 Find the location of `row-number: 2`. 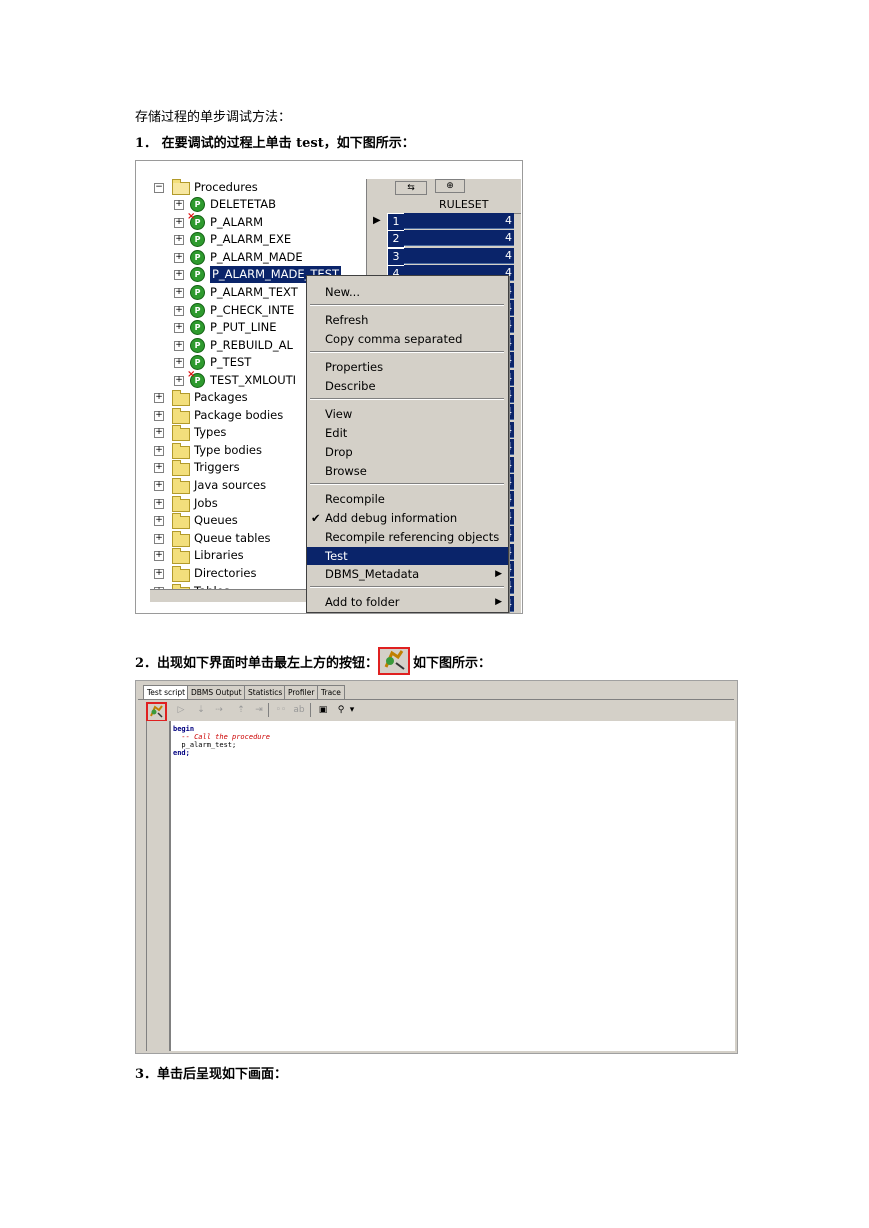

row-number: 2 is located at coordinates (396, 239).